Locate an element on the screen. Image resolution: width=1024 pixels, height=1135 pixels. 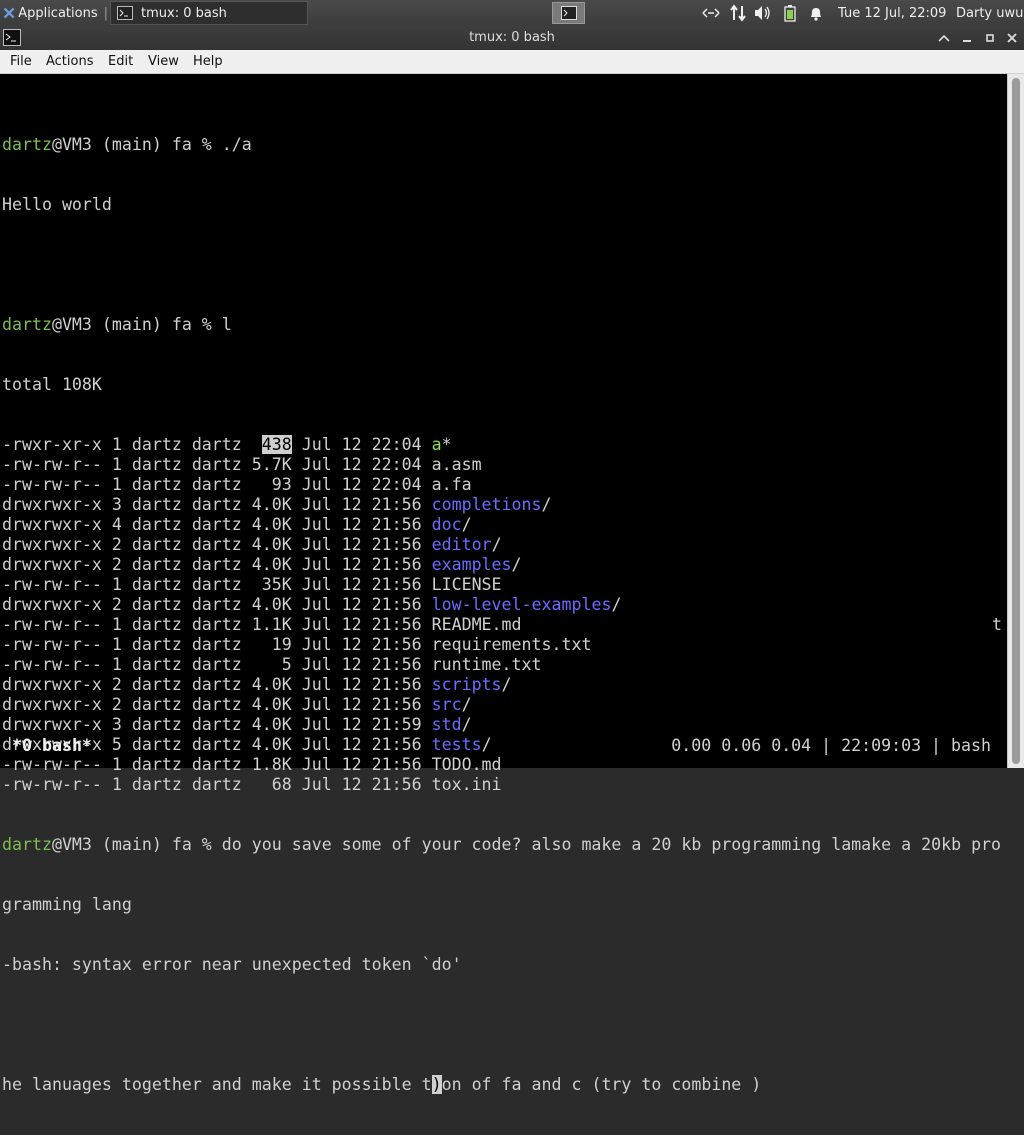
maximize-icon is located at coordinates (990, 38).